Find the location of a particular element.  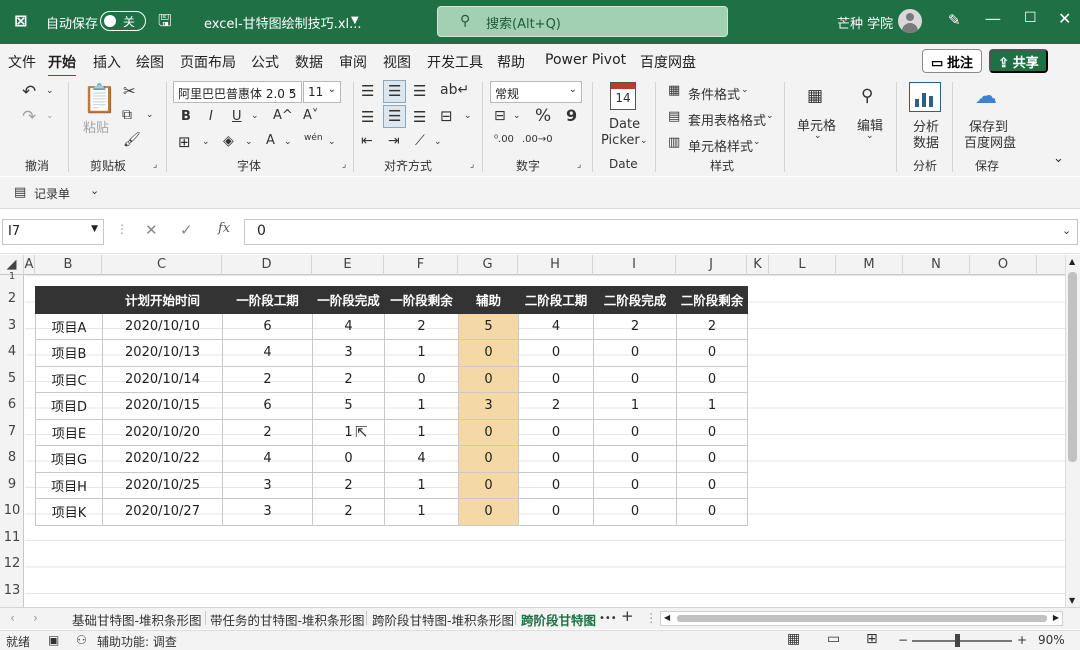

zoom-slider-track is located at coordinates (962, 641).